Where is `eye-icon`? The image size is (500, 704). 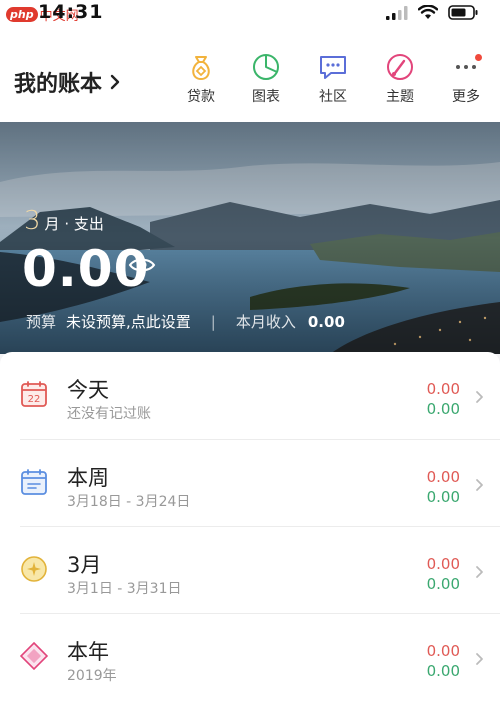
eye-icon is located at coordinates (142, 265).